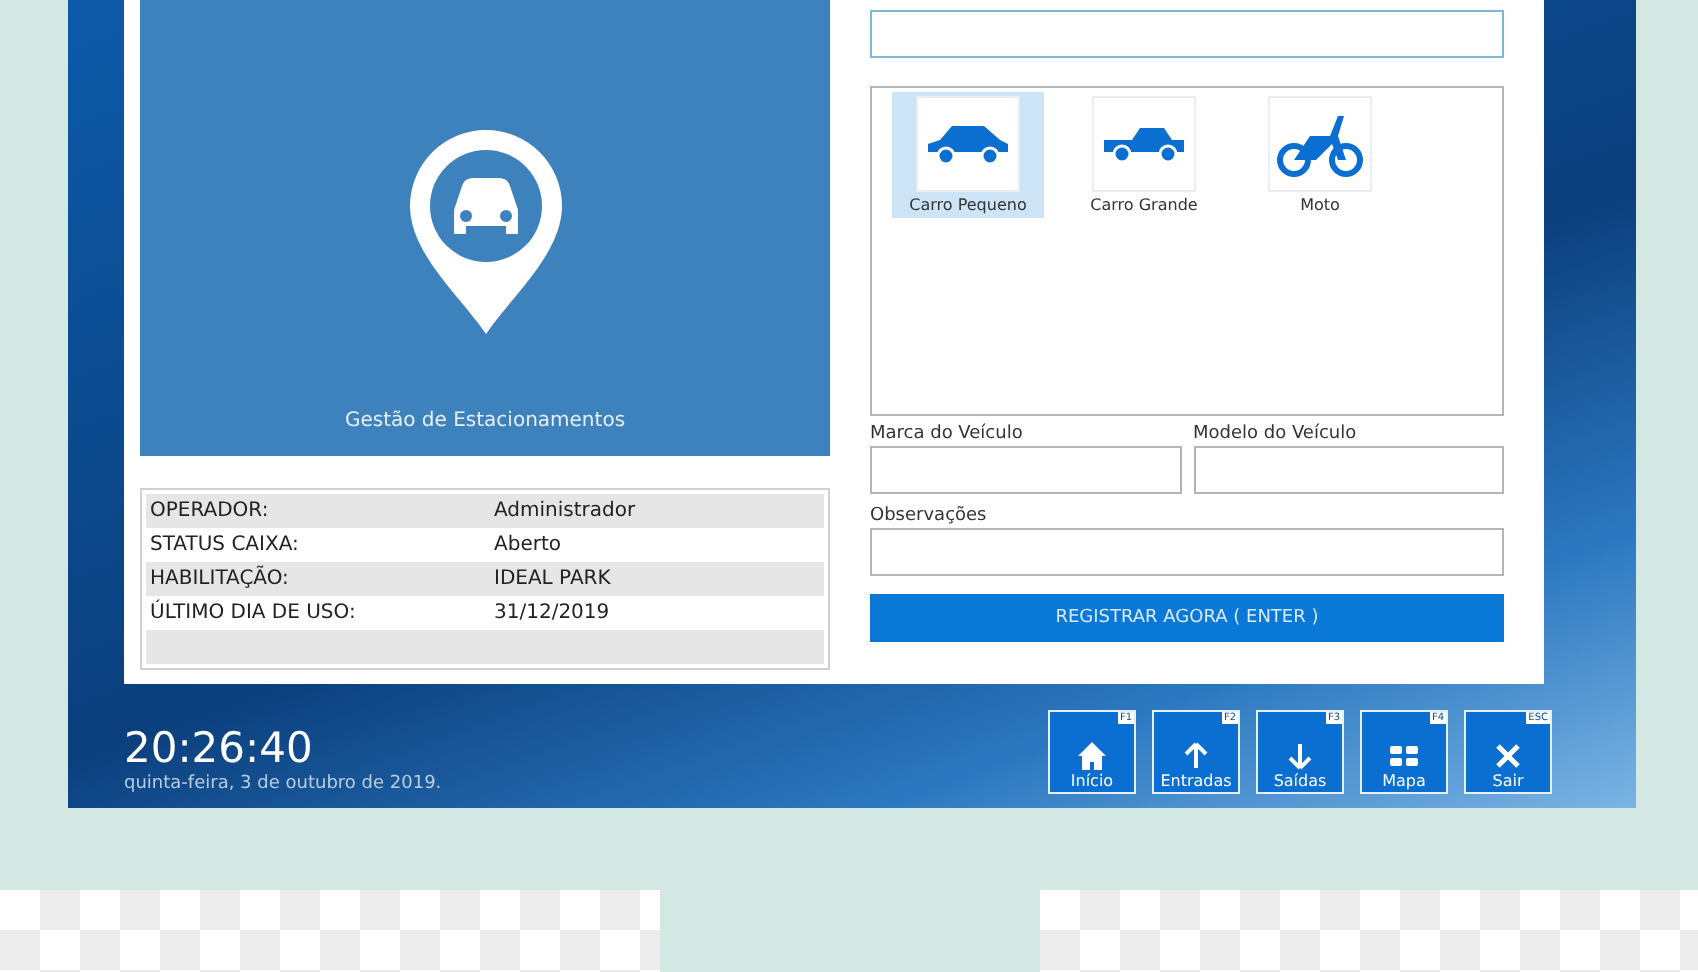 The height and width of the screenshot is (972, 1698). Describe the element at coordinates (552, 613) in the screenshot. I see `table-cell-text: 31/12/2019` at that location.